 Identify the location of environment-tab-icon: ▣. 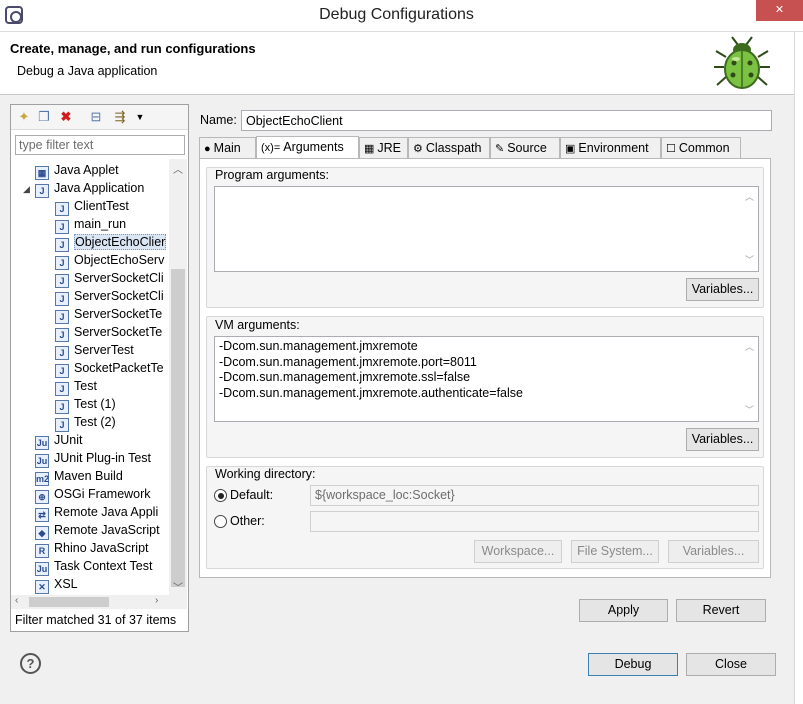
(570, 149).